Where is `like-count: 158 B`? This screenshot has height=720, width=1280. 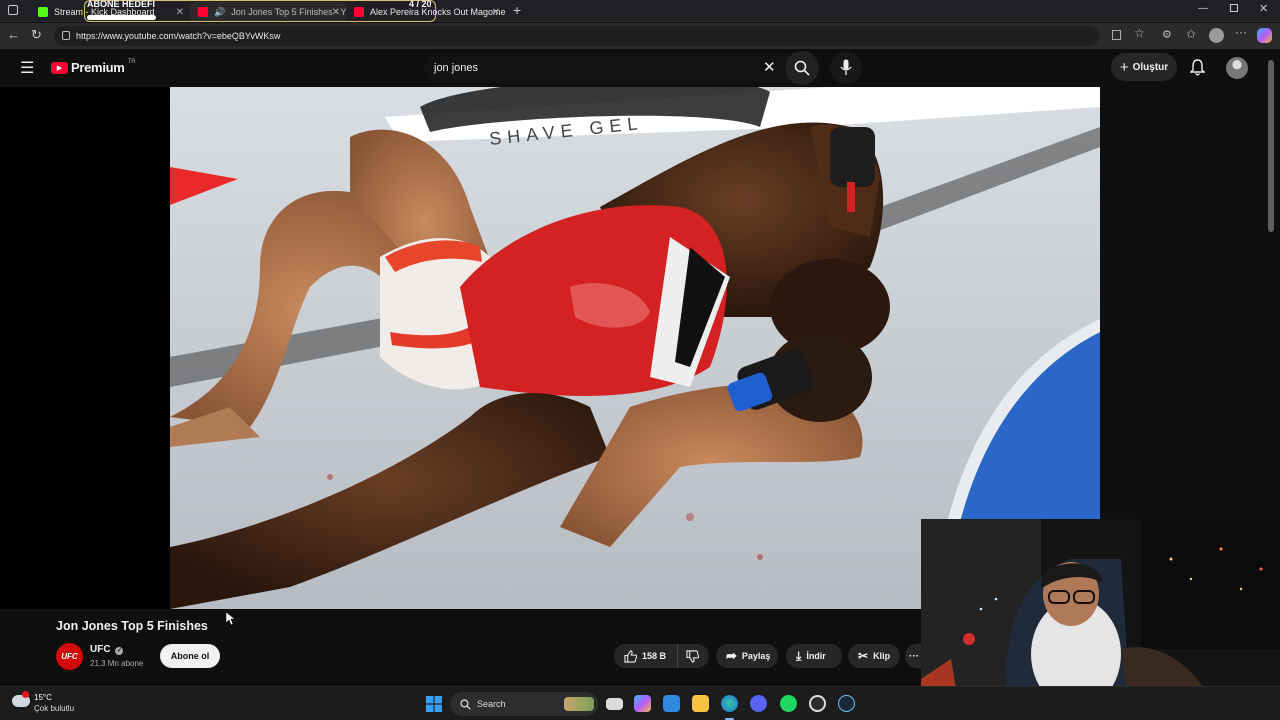
like-count: 158 B is located at coordinates (654, 656).